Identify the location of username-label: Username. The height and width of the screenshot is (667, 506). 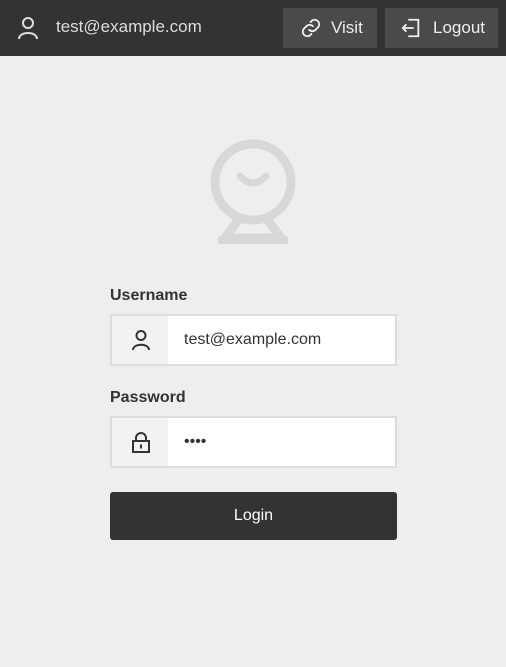
(149, 295).